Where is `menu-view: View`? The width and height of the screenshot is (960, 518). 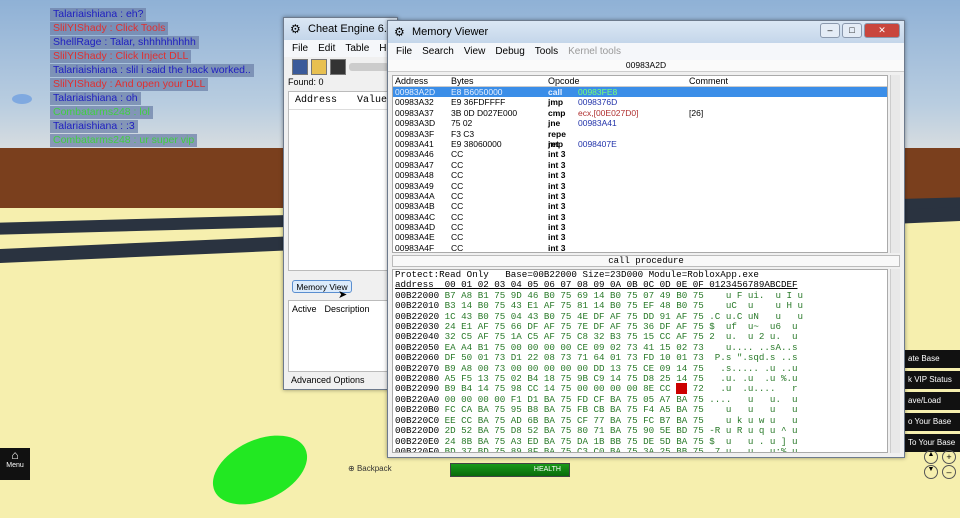 menu-view: View is located at coordinates (475, 51).